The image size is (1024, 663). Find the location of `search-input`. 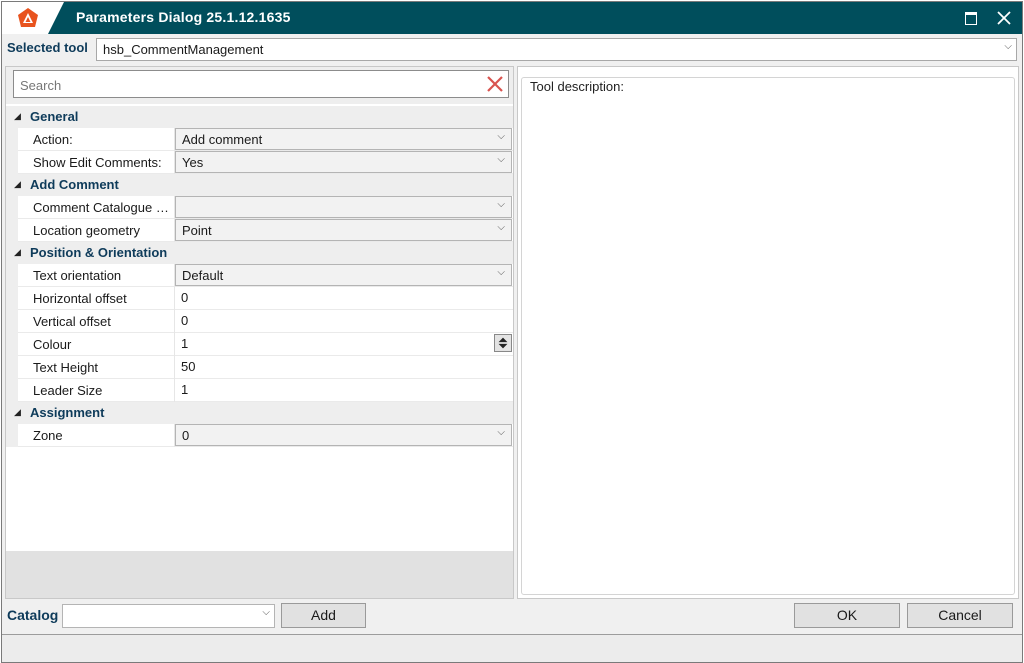

search-input is located at coordinates (245, 85).